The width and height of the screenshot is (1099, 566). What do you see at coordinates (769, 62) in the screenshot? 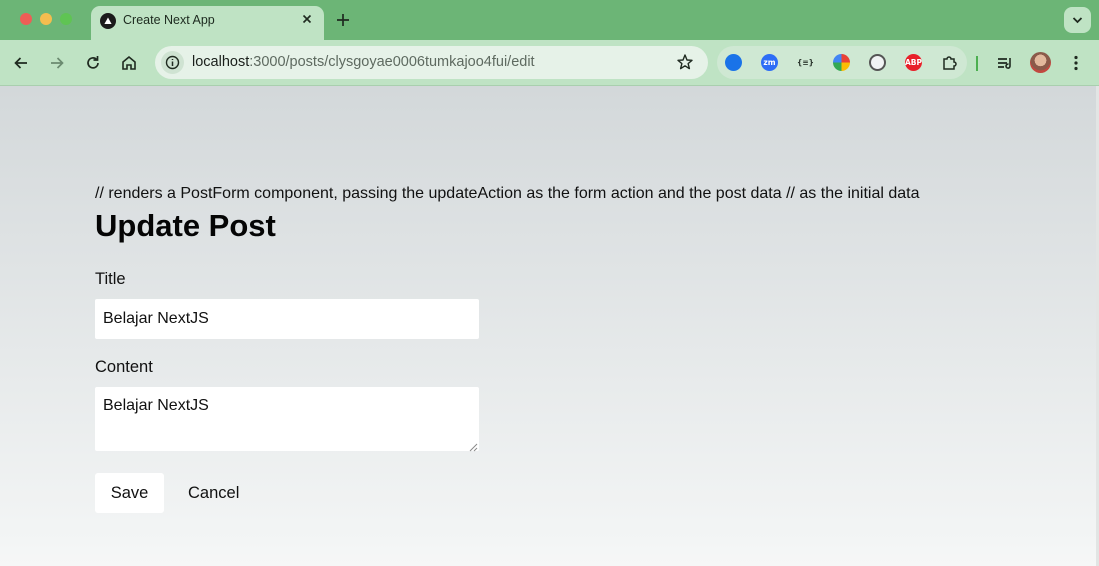
I see `zoom-extension-icon: zm` at bounding box center [769, 62].